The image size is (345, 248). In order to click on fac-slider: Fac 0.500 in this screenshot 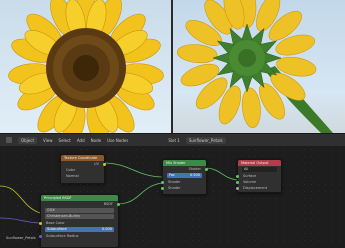, I will do `click(184, 175)`.